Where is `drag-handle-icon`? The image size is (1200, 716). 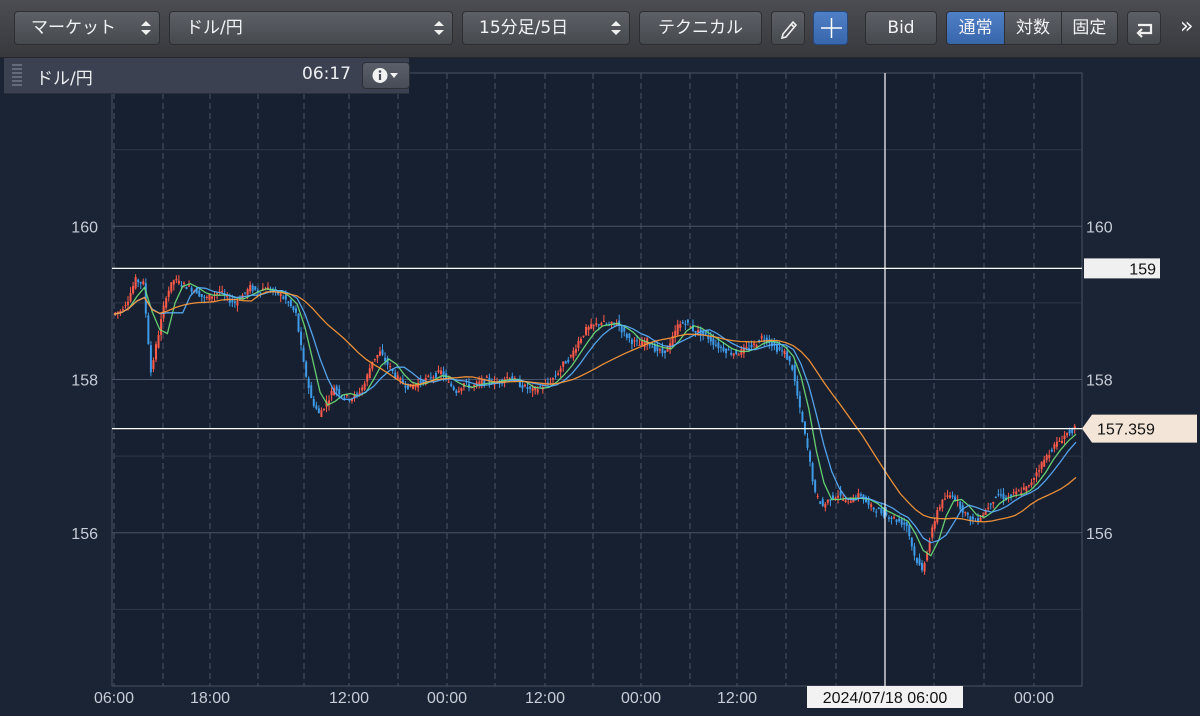
drag-handle-icon is located at coordinates (17, 76).